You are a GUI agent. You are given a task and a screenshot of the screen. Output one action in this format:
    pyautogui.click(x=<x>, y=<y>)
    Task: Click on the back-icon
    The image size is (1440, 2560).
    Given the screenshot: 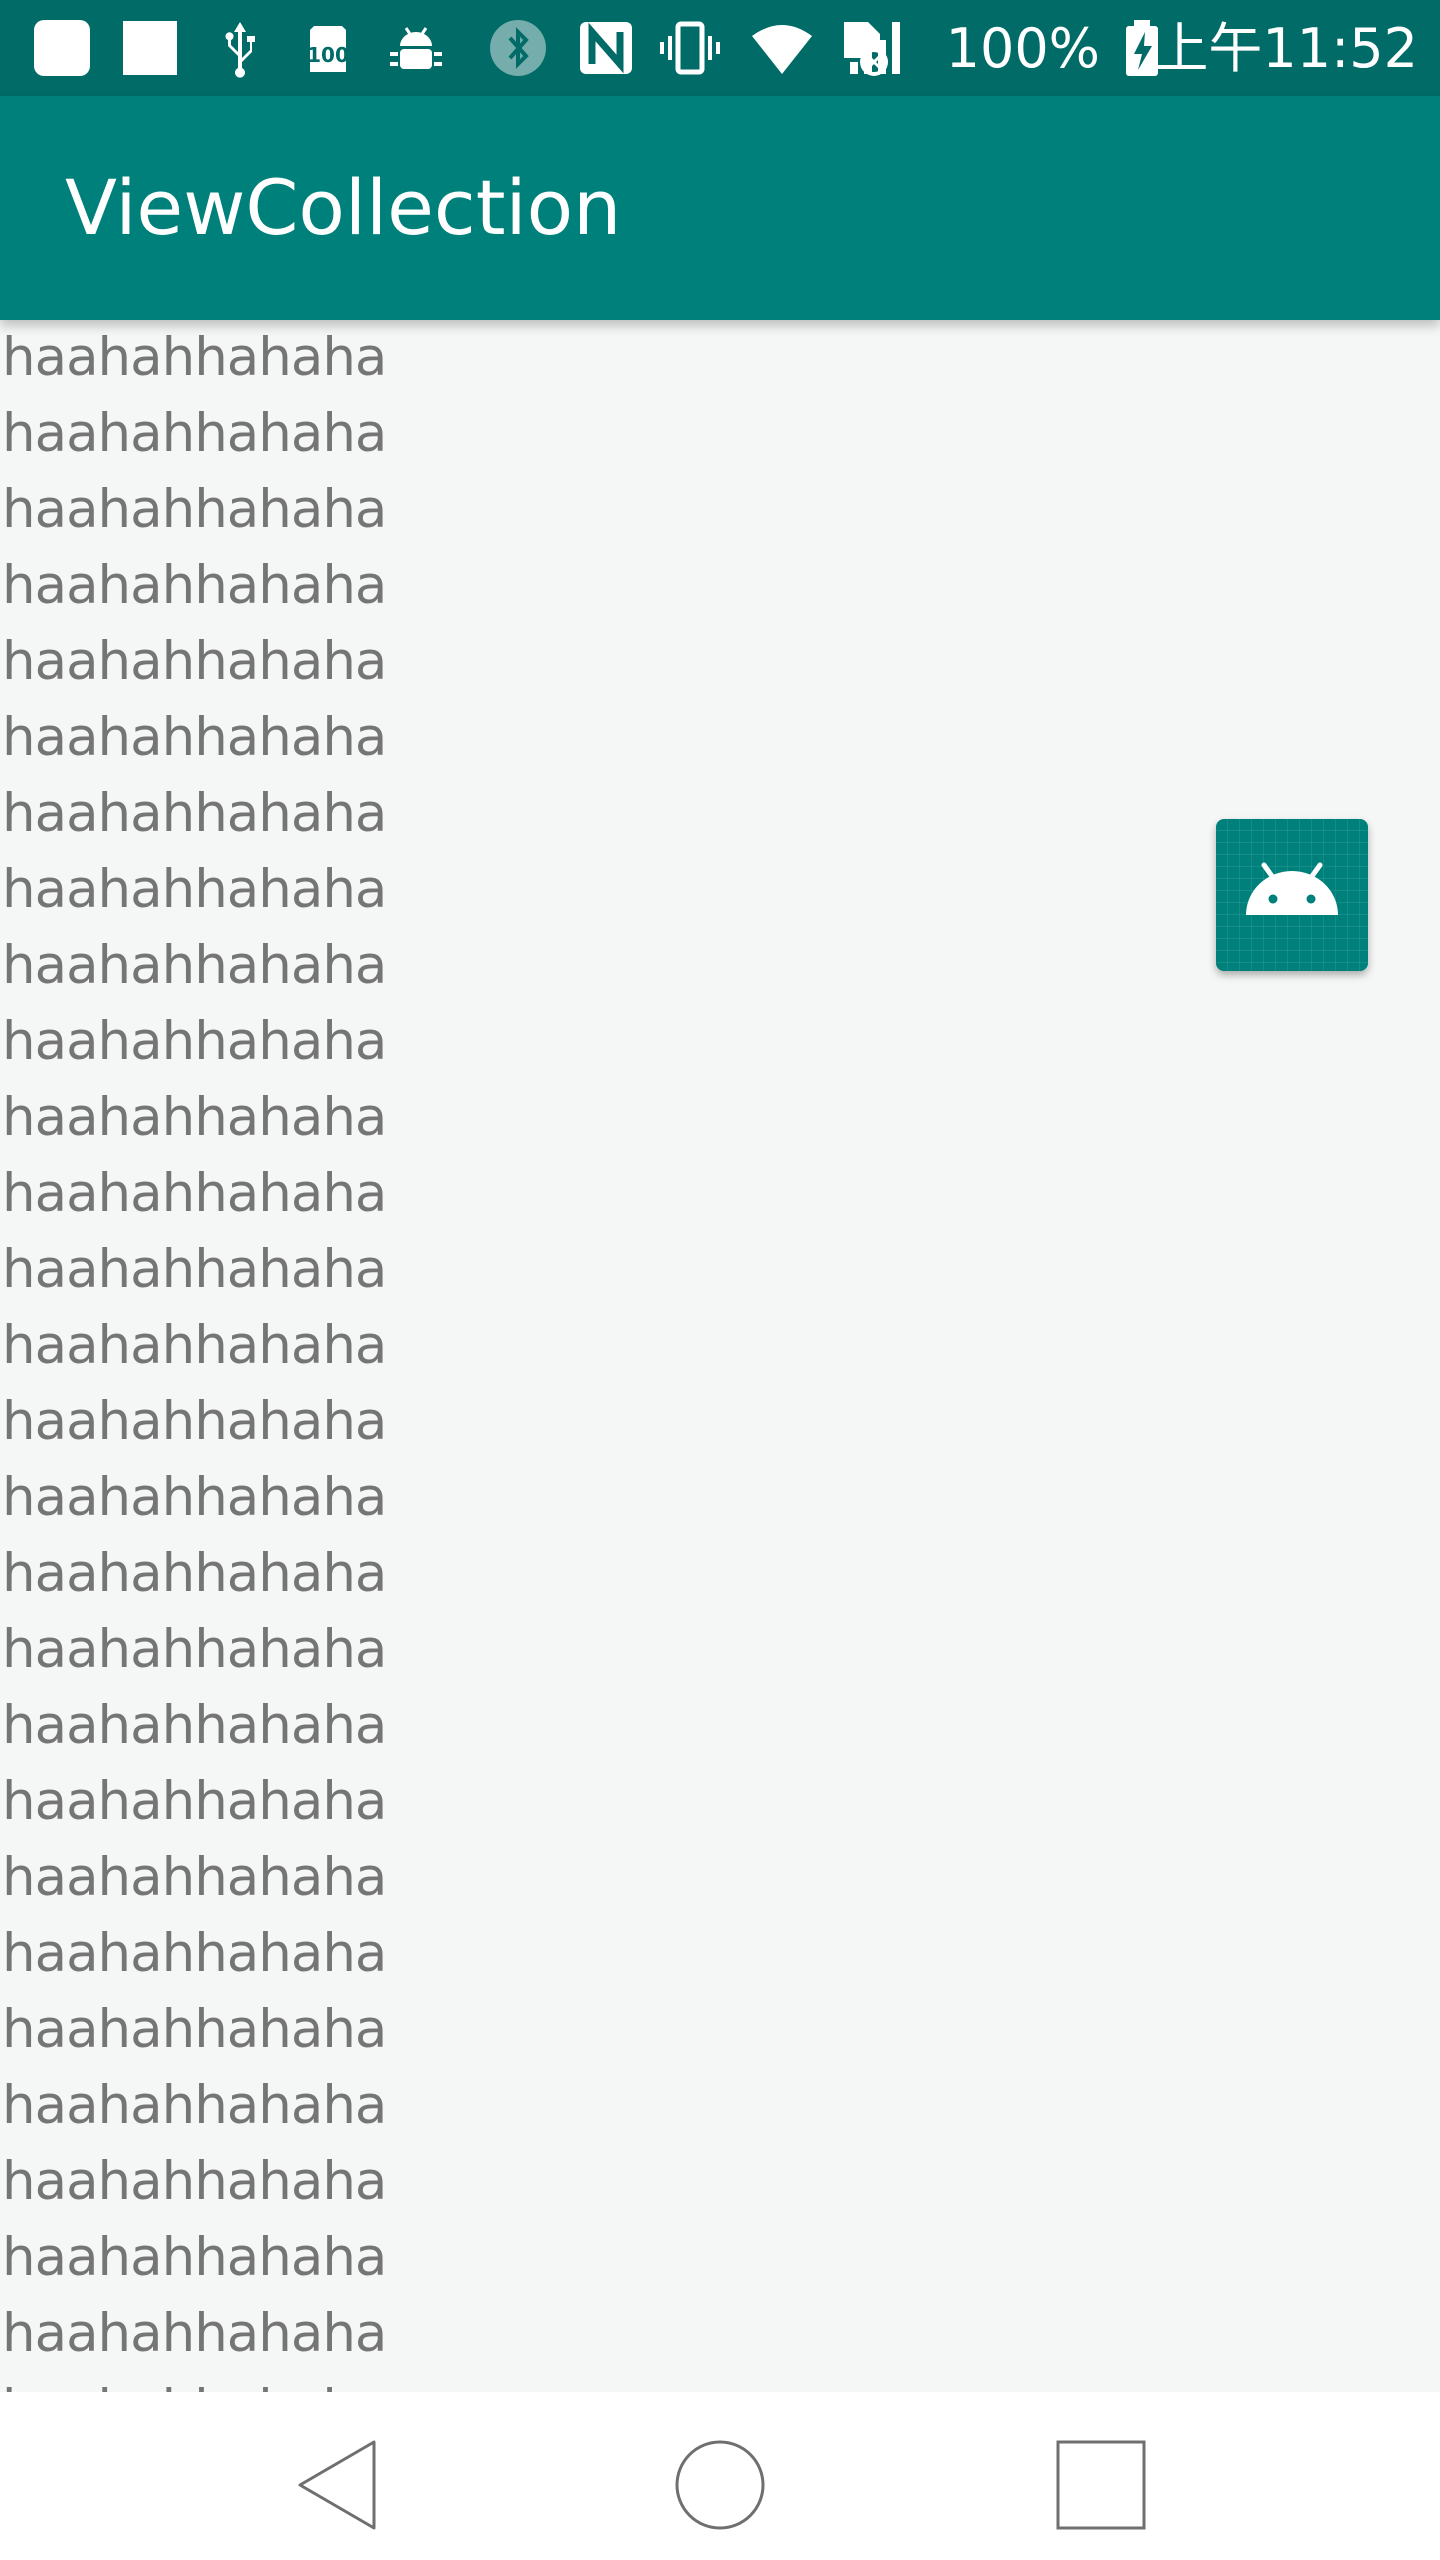 What is the action you would take?
    pyautogui.click(x=341, y=2485)
    